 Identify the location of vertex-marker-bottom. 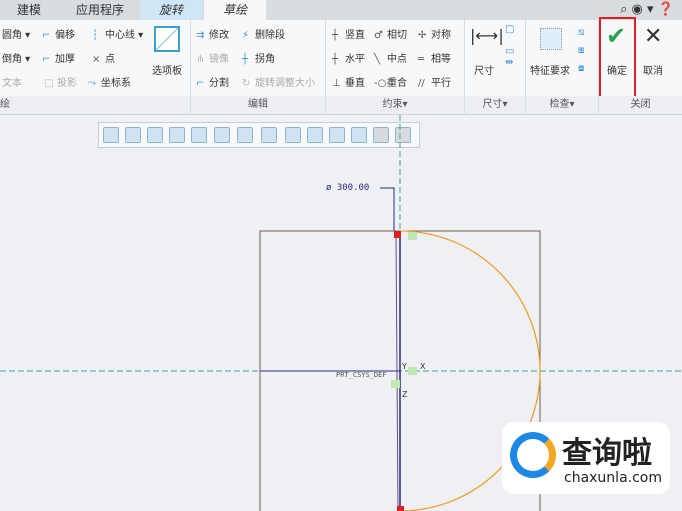
(400, 508).